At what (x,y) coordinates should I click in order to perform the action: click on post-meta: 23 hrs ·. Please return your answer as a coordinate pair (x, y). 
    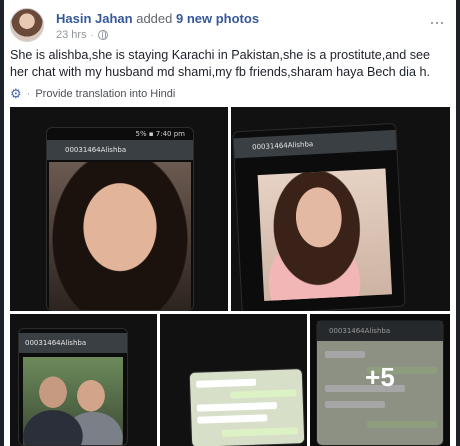
    Looking at the image, I should click on (82, 35).